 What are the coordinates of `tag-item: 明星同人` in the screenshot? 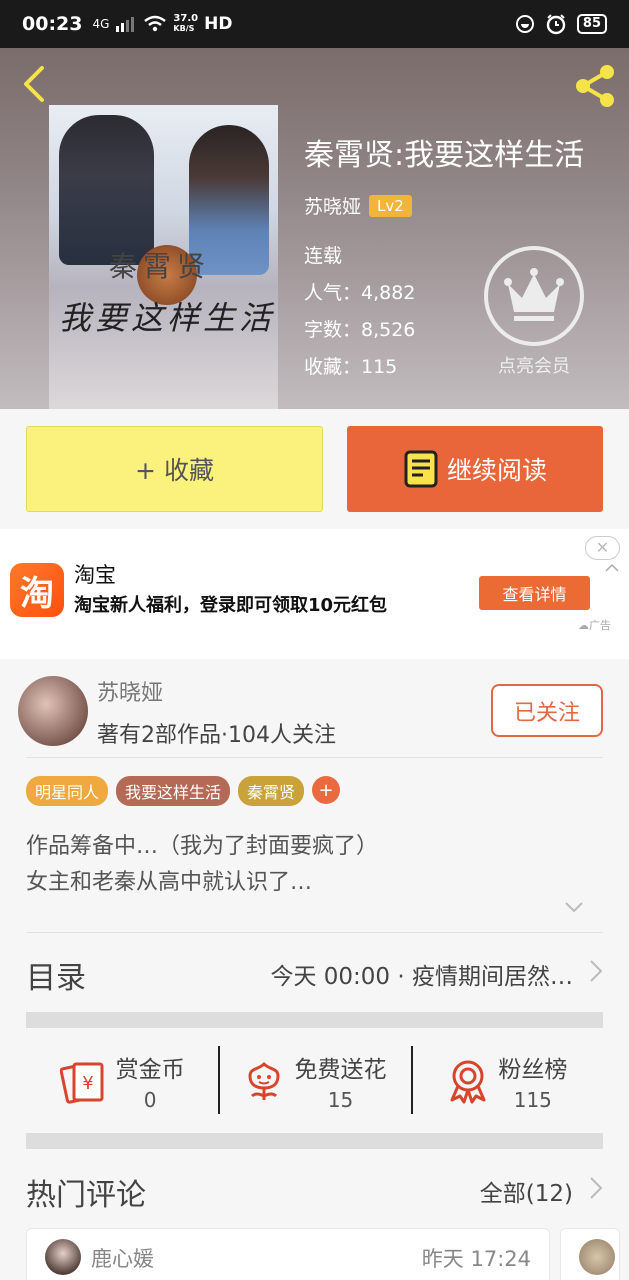 It's located at (67, 791).